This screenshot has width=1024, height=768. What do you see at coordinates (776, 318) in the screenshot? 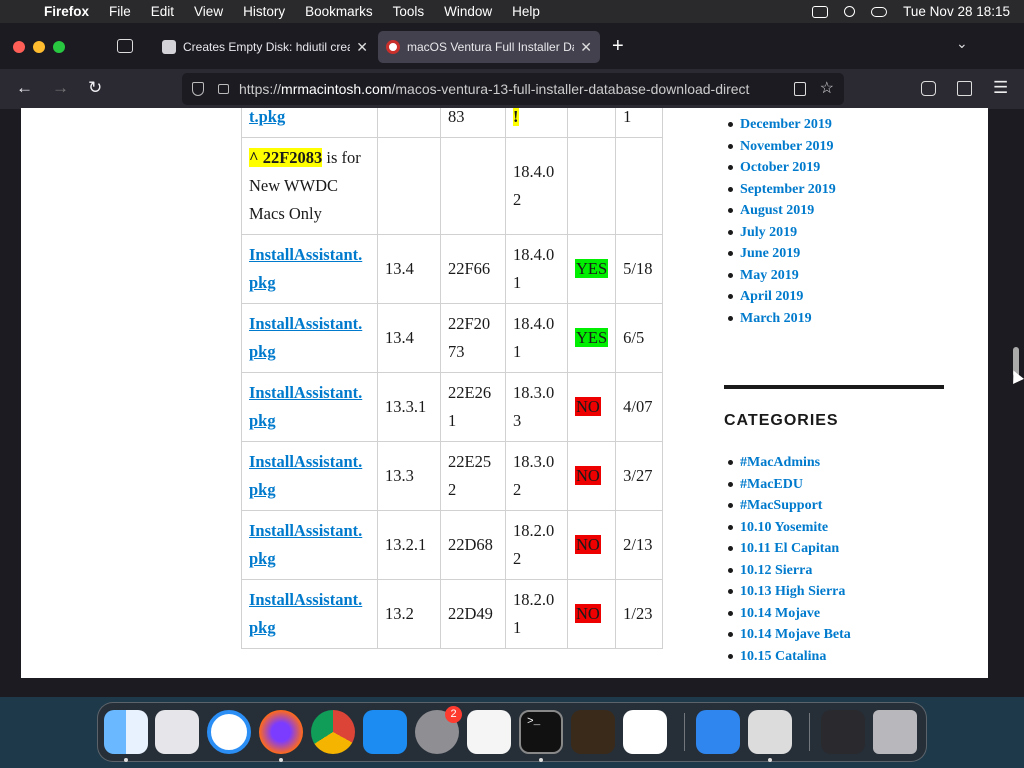
I see `archive-link: March 2019` at bounding box center [776, 318].